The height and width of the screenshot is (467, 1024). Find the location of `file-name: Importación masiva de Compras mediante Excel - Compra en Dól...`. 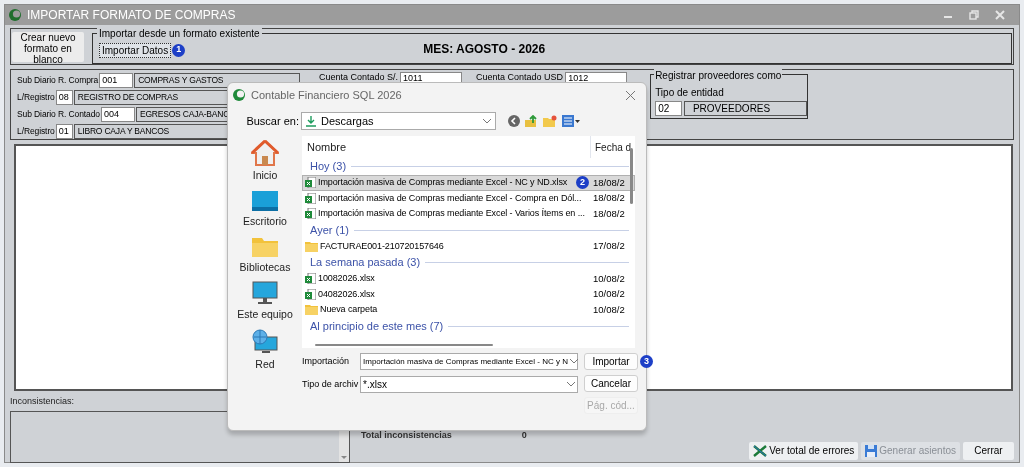

file-name: Importación masiva de Compras mediante Excel - Compra en Dól... is located at coordinates (450, 198).